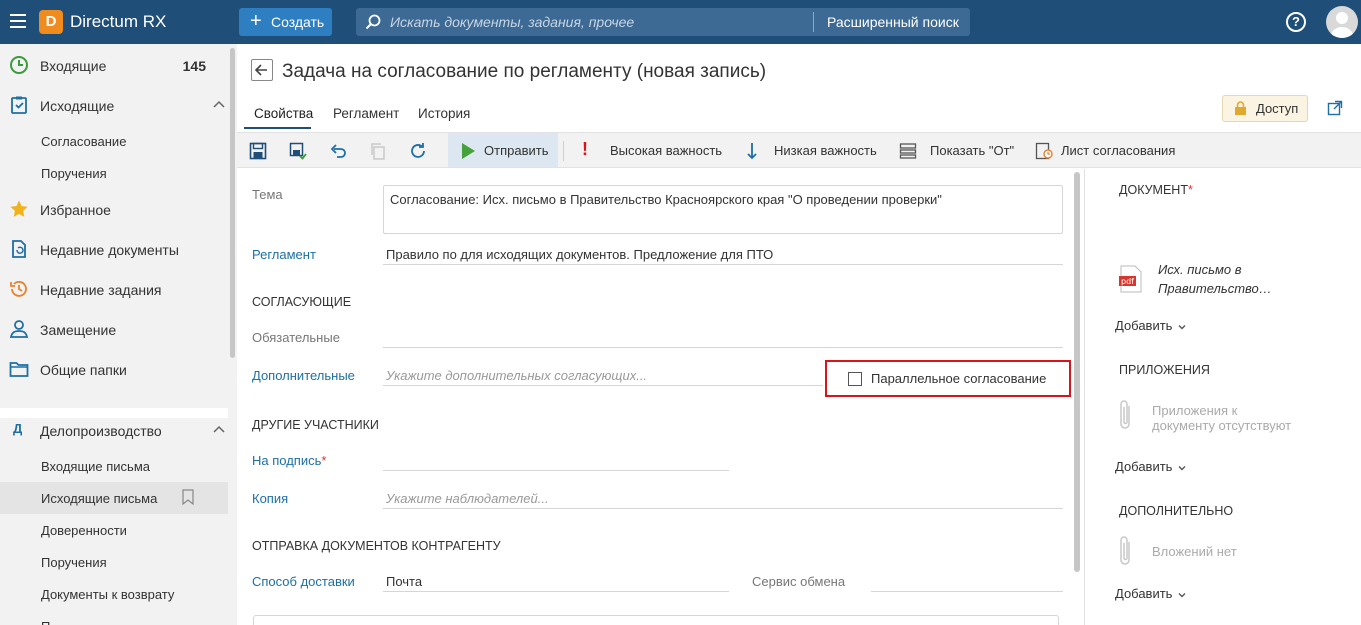 The height and width of the screenshot is (625, 1361). Describe the element at coordinates (19, 329) in the screenshot. I see `person-icon` at that location.